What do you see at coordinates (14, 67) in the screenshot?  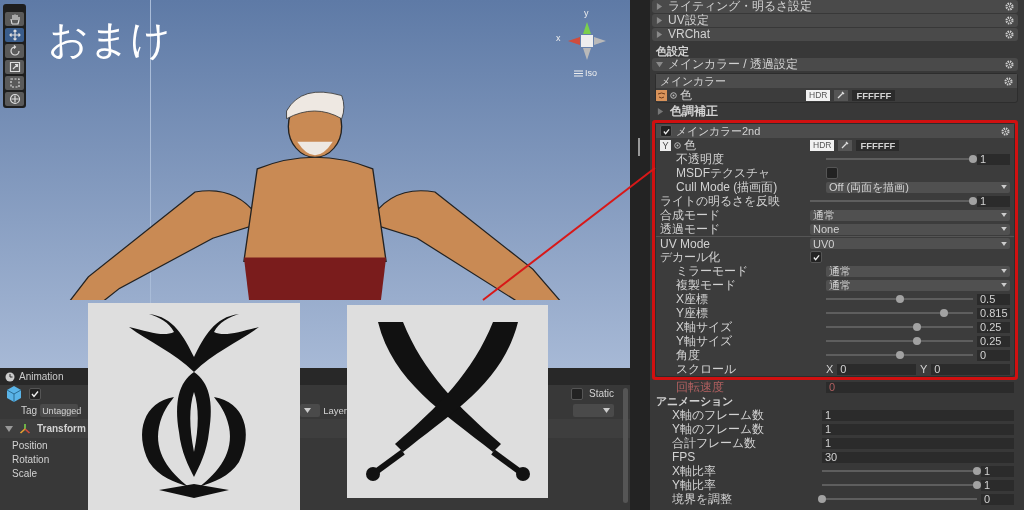 I see `scale-tool-button` at bounding box center [14, 67].